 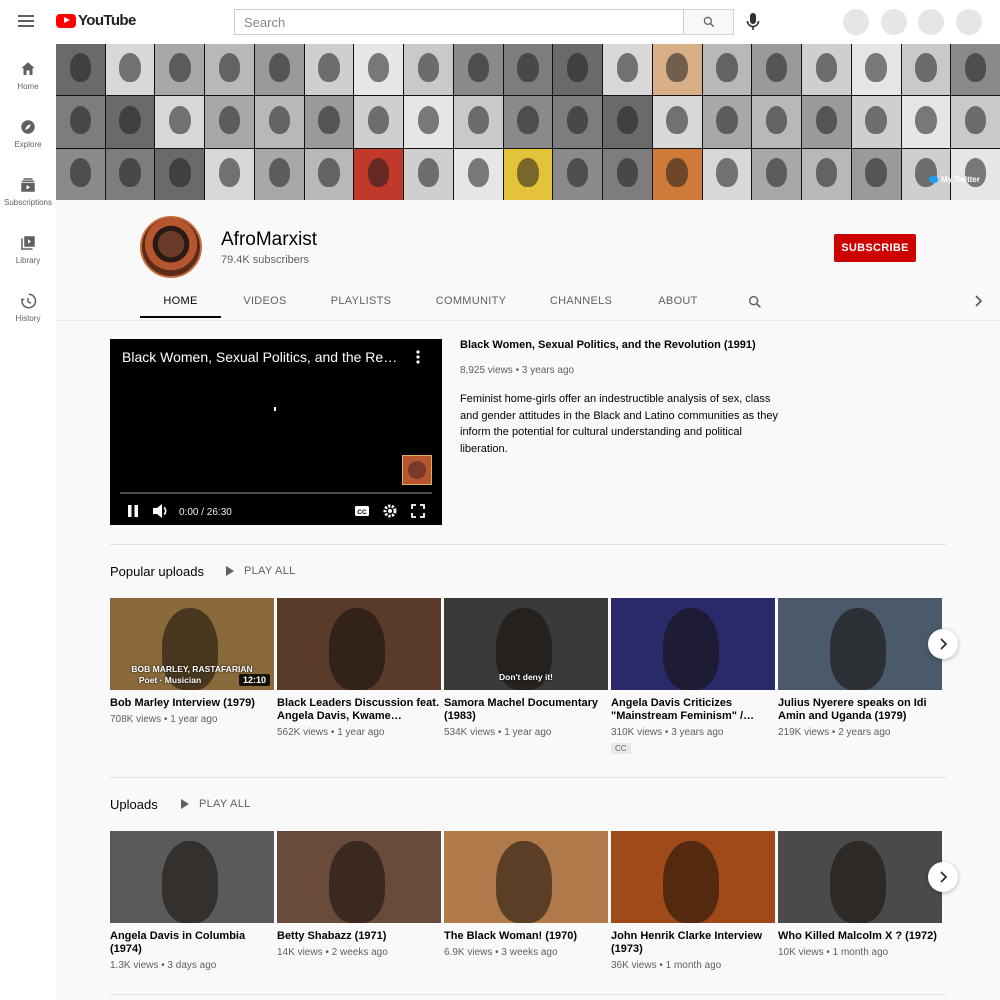 What do you see at coordinates (192, 703) in the screenshot?
I see `video-title: Bob Marley Interview (1979)` at bounding box center [192, 703].